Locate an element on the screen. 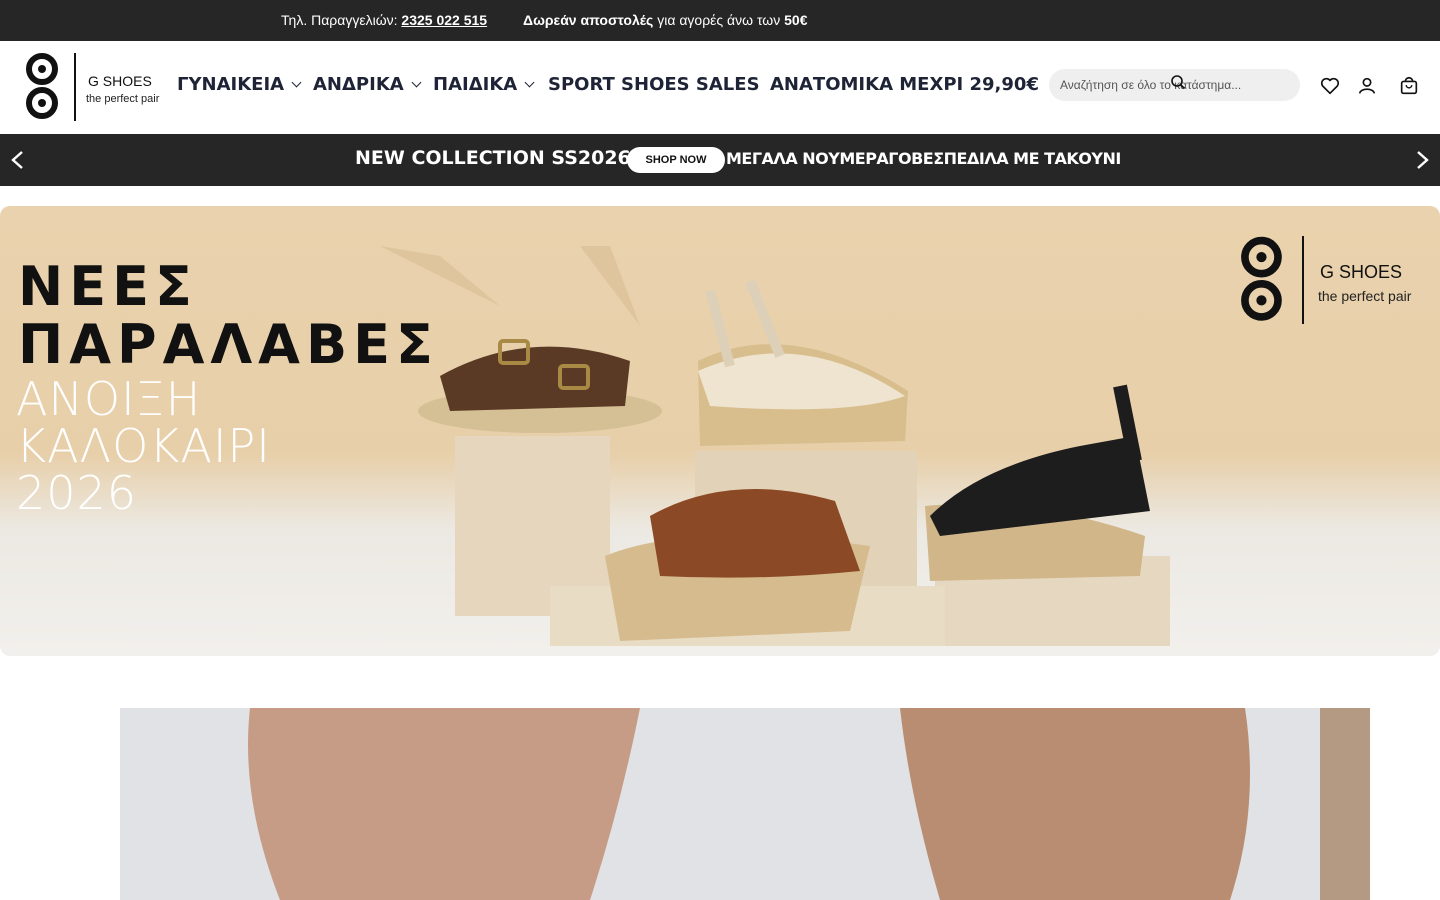 This screenshot has width=1440, height=900. search-box is located at coordinates (1174, 85).